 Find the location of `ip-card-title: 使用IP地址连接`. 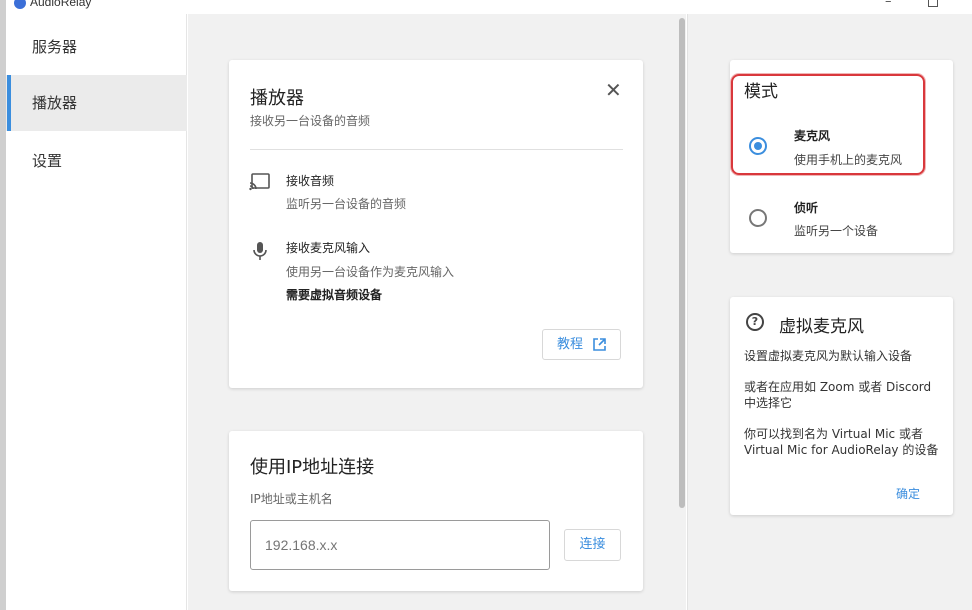

ip-card-title: 使用IP地址连接 is located at coordinates (312, 467).